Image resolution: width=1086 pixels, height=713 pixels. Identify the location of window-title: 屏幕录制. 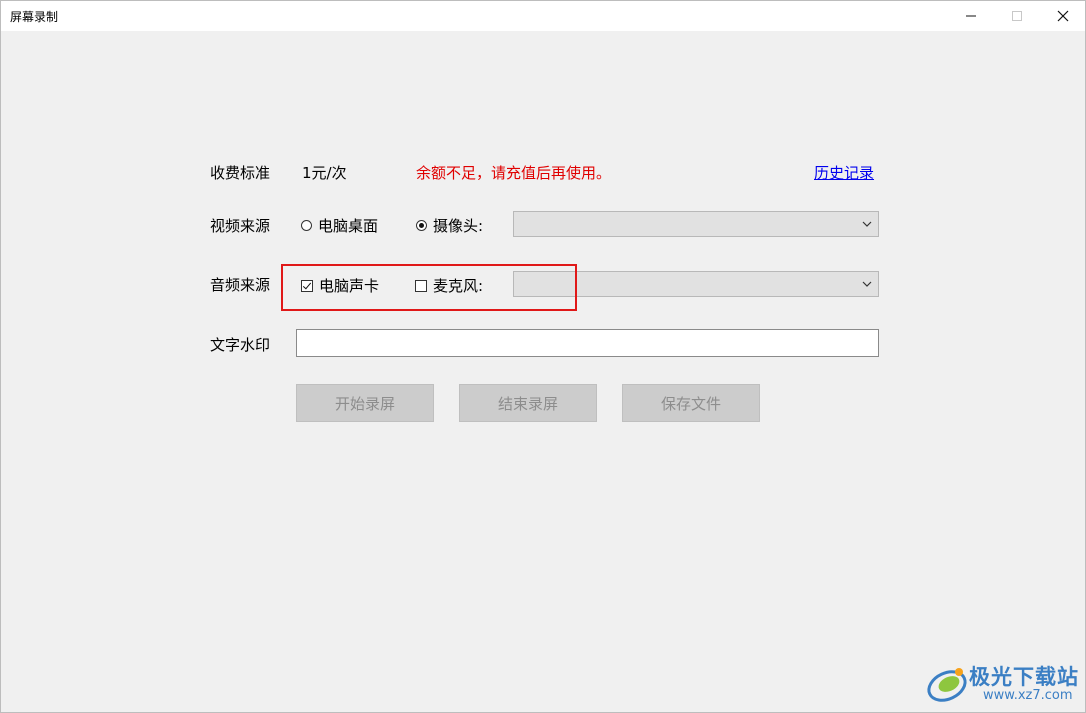
(34, 17).